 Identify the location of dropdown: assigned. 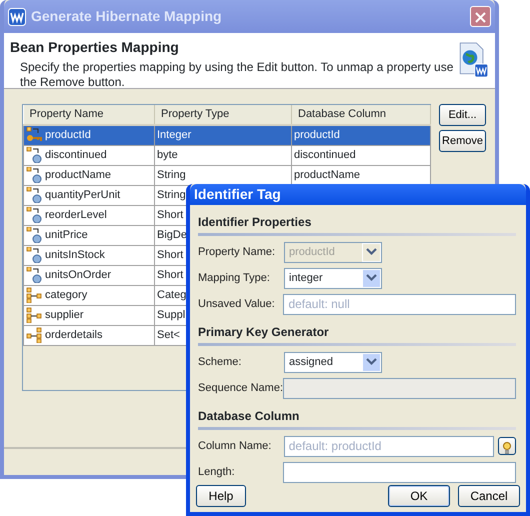
(333, 362).